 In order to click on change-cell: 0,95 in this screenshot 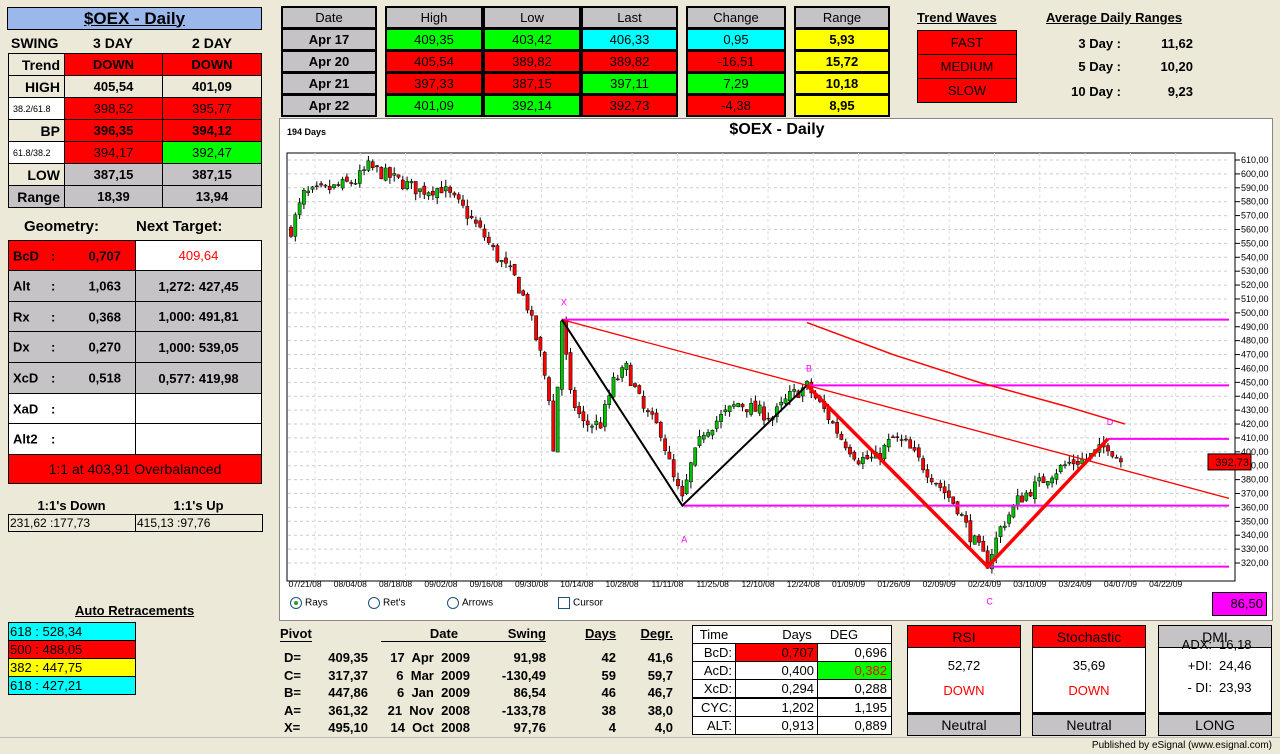, I will do `click(736, 39)`.